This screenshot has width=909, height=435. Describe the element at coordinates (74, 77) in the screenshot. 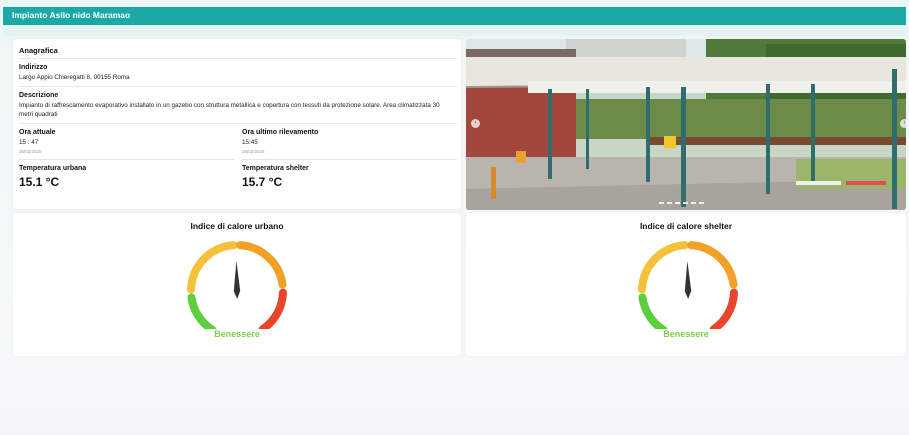

I see `address-value: Largo Appio Chieregatti 8, 00155 Roma` at that location.